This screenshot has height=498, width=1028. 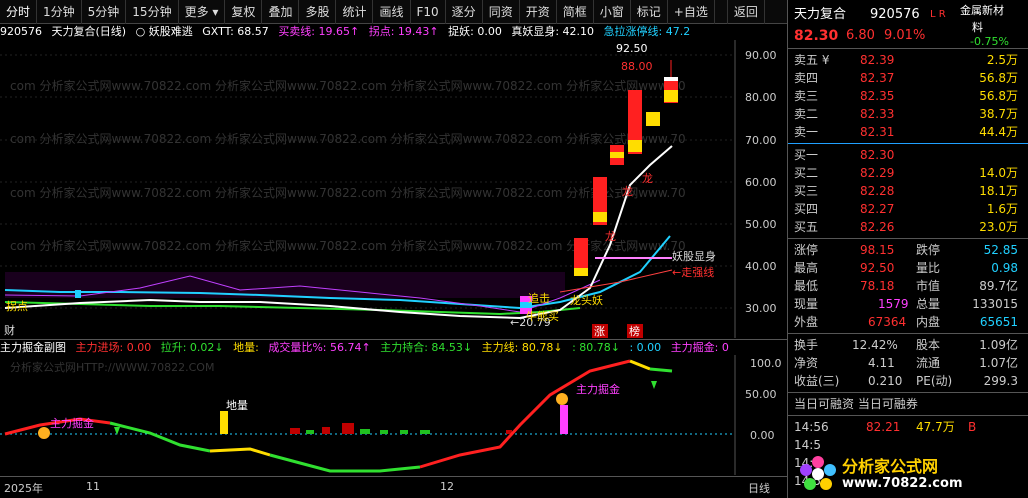 What do you see at coordinates (761, 394) in the screenshot?
I see `sub-axis-50: 50.00` at bounding box center [761, 394].